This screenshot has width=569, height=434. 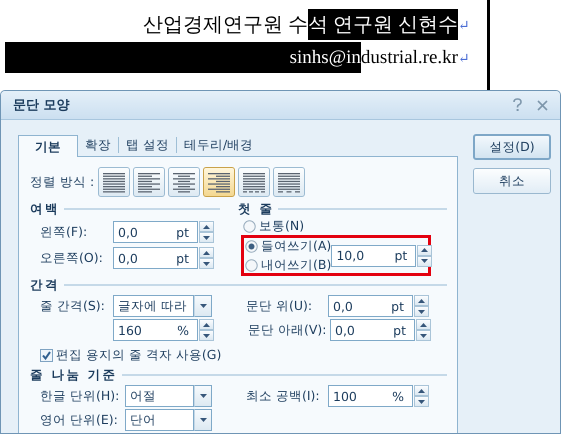 What do you see at coordinates (139, 355) in the screenshot?
I see `checkbox-label: 편집 용지의 줄 격자 사용(G)` at bounding box center [139, 355].